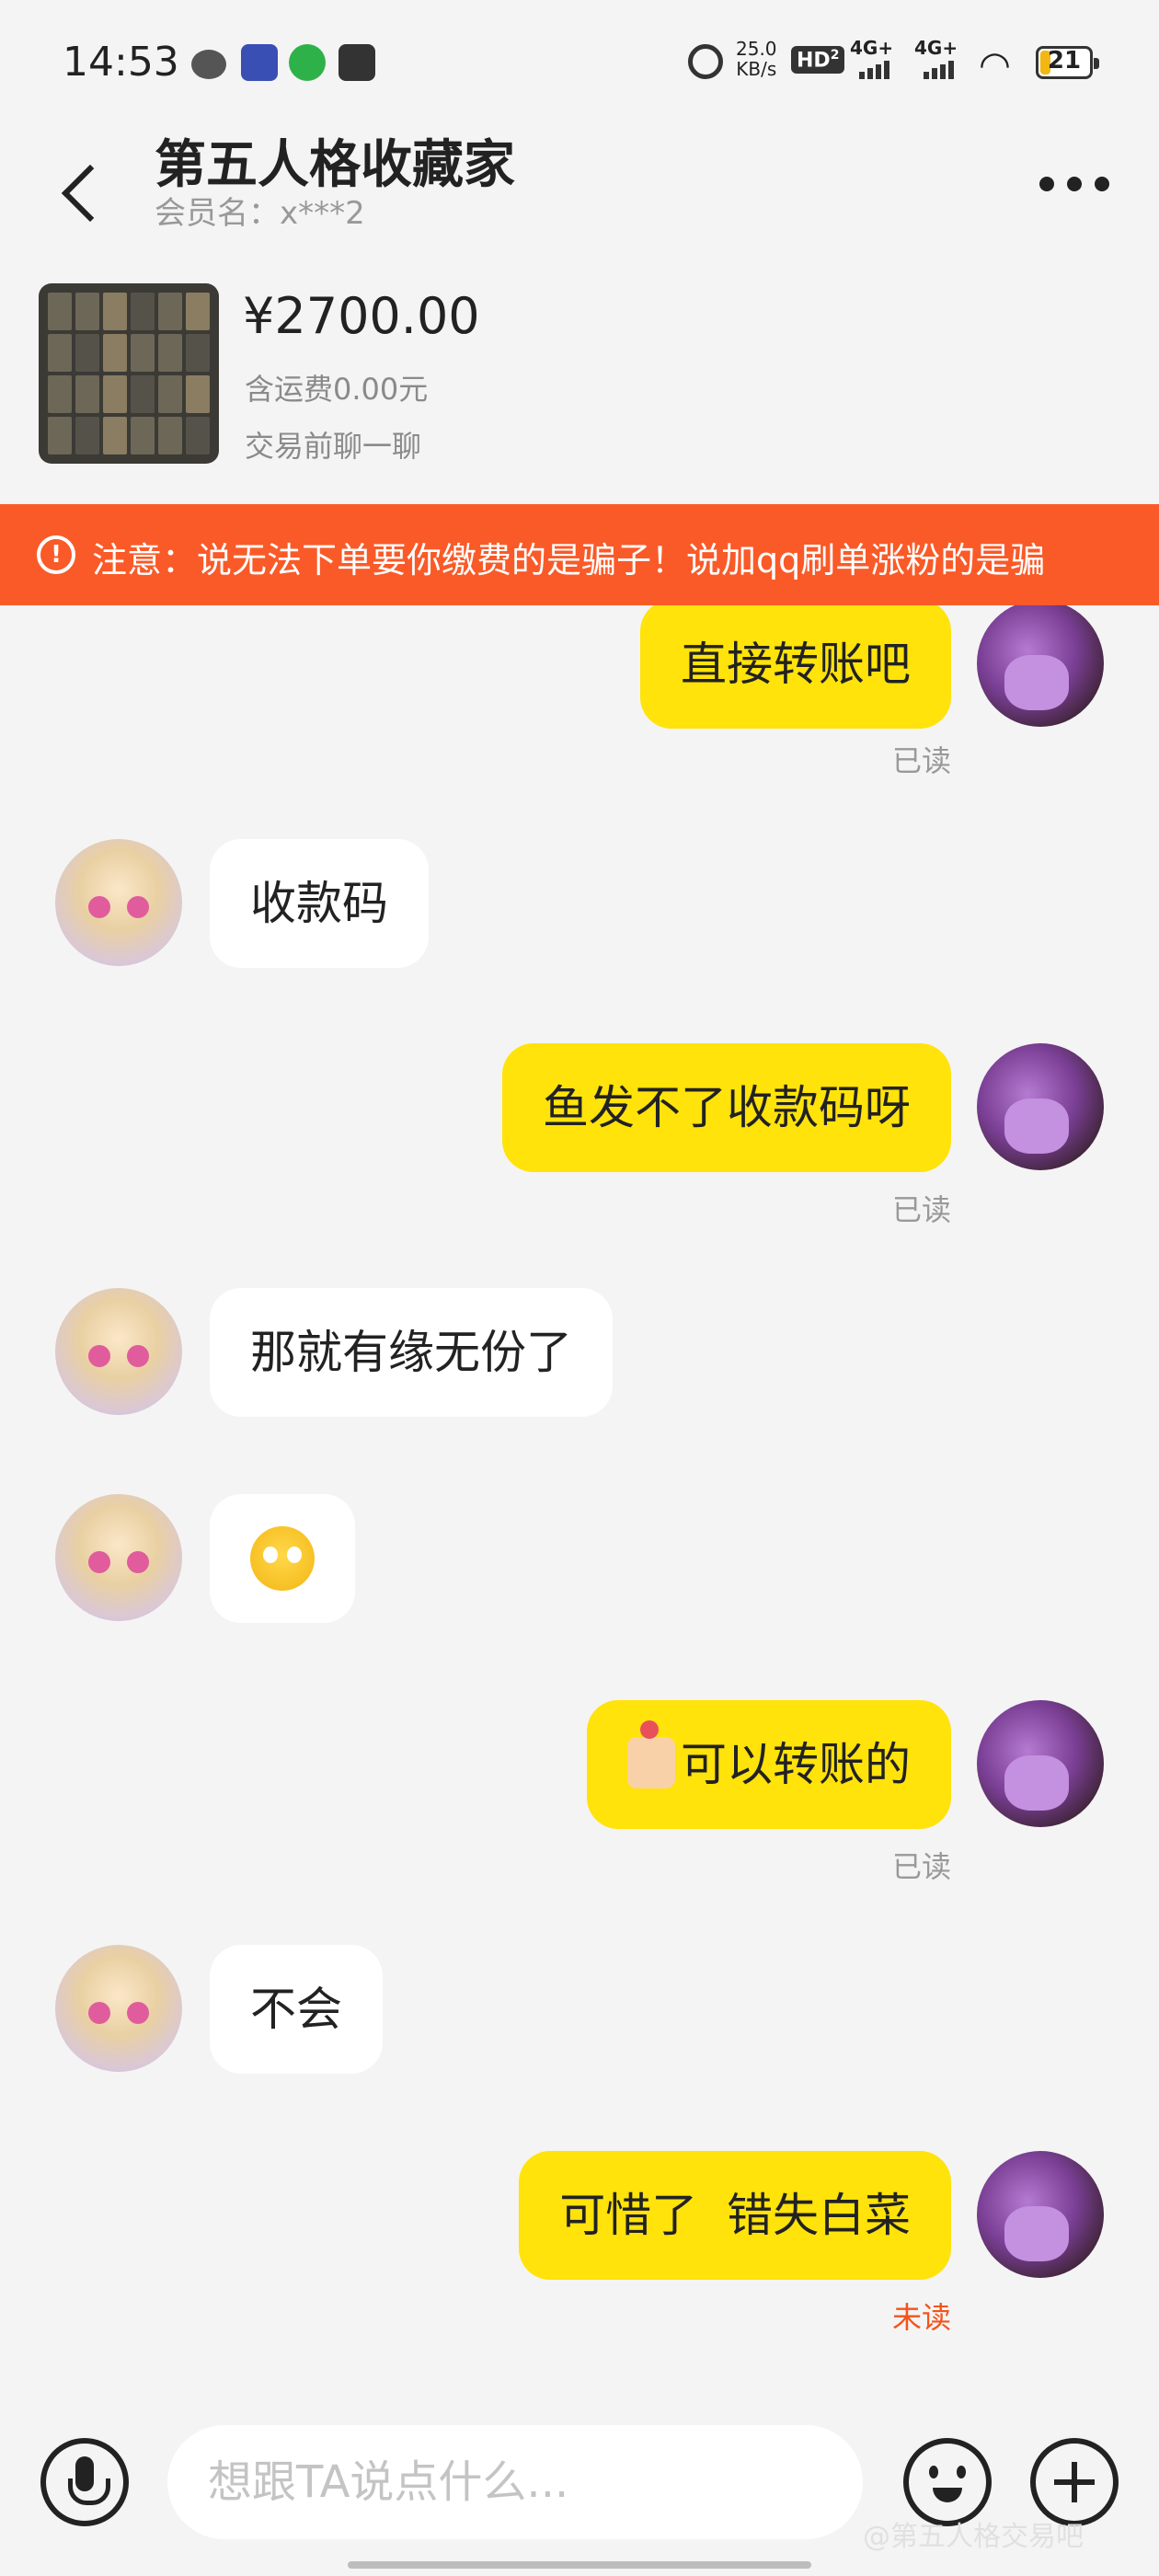  I want to click on product-thumbnail, so click(129, 373).